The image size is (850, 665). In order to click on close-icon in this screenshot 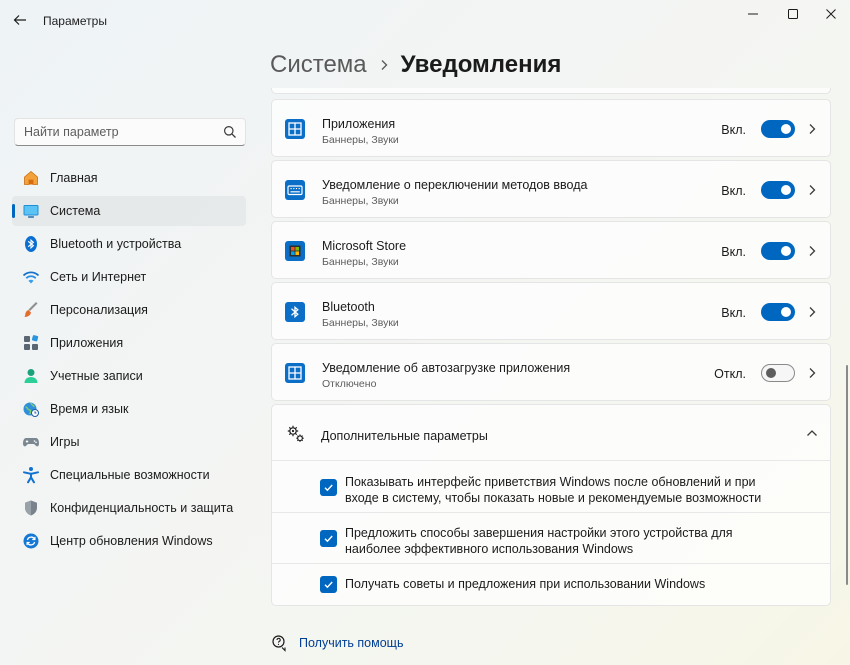, I will do `click(831, 14)`.